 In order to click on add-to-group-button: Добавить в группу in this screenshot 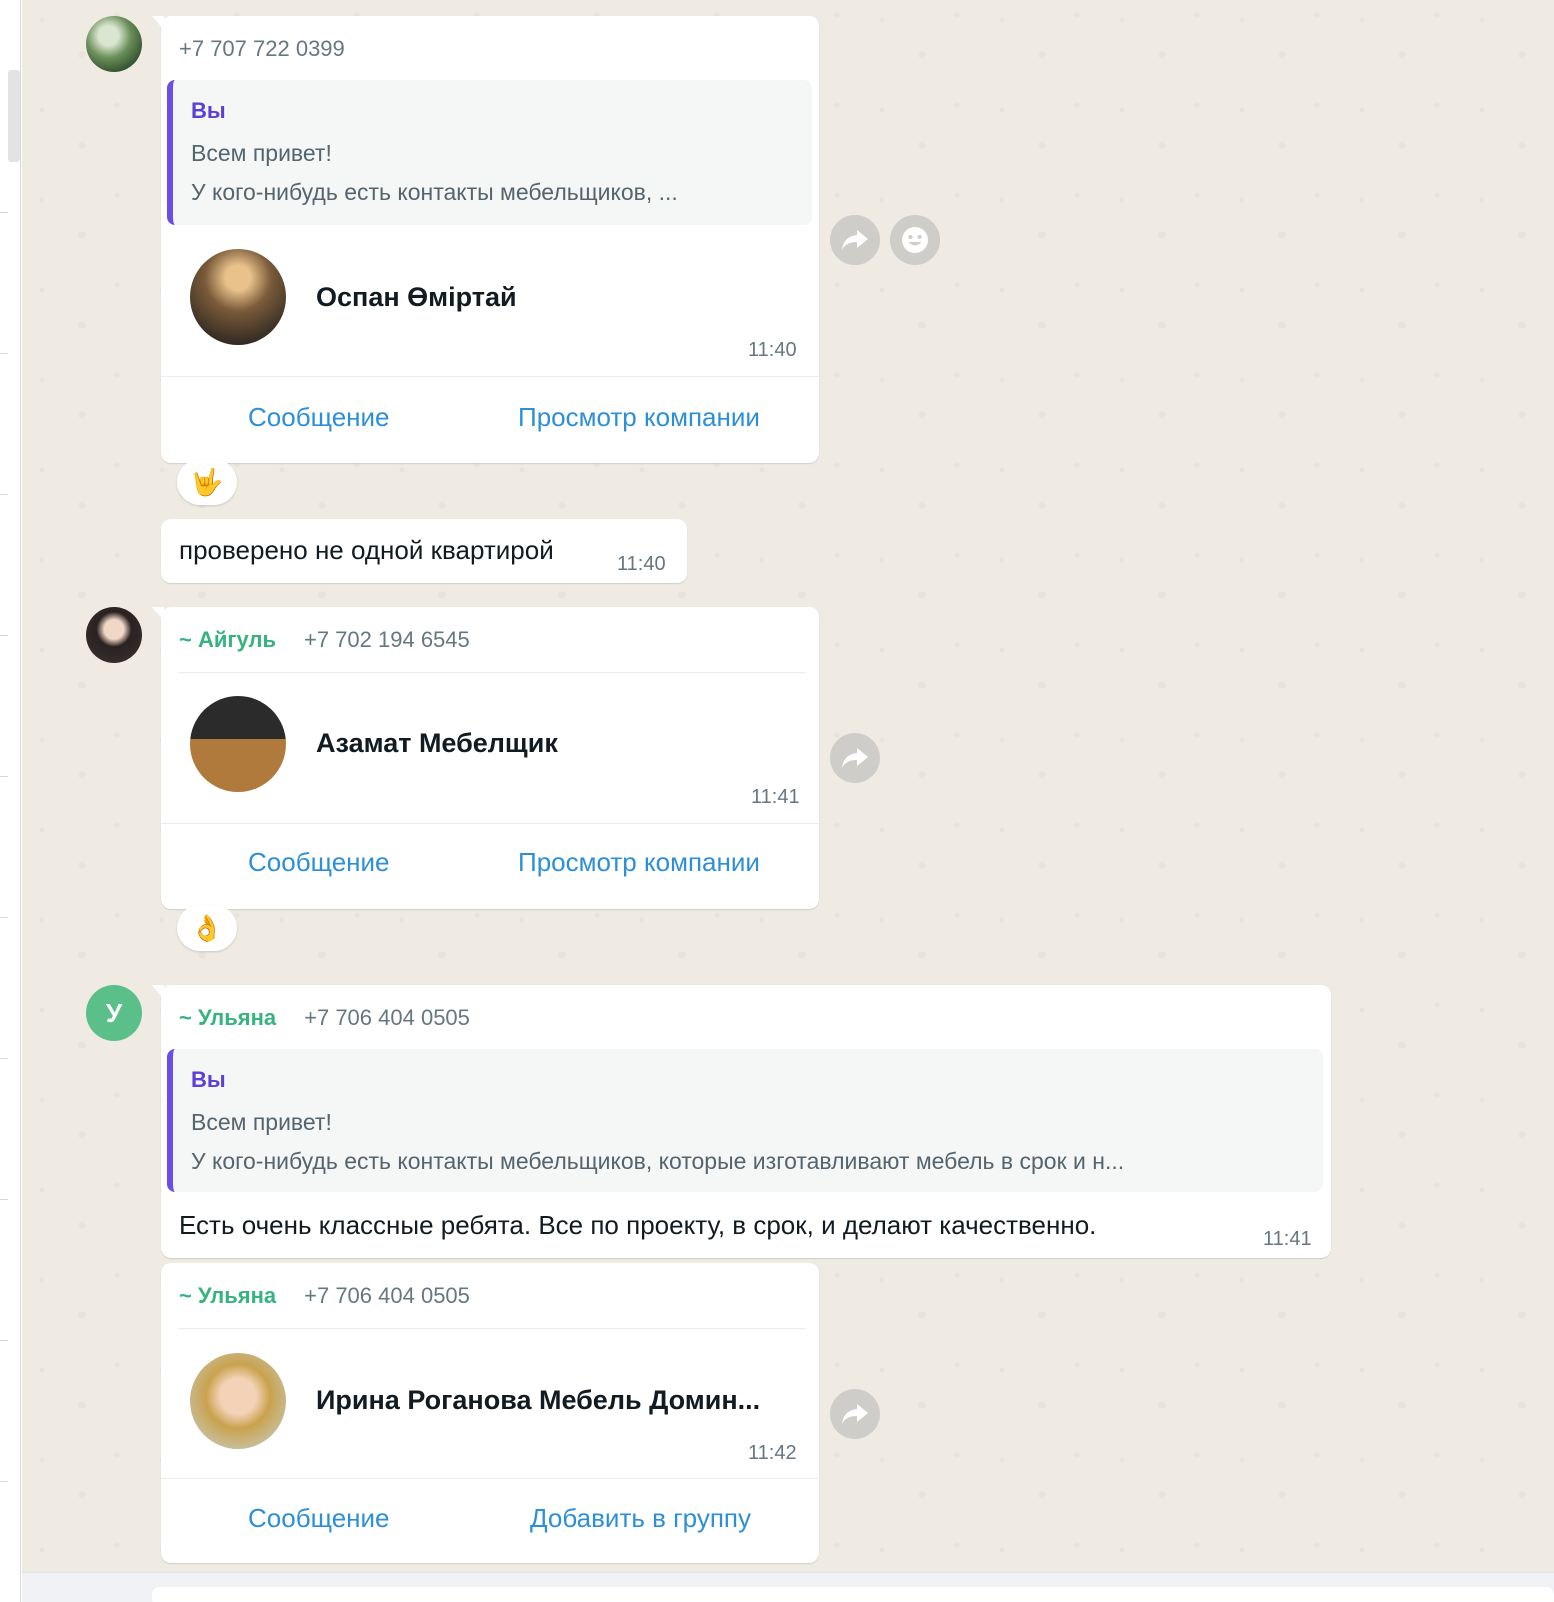, I will do `click(640, 1518)`.